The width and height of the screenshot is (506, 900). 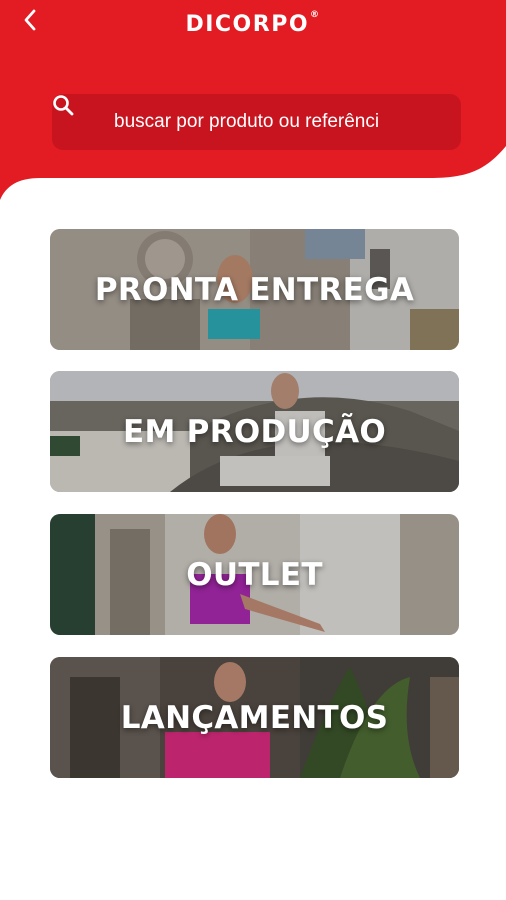 I want to click on brand-logo: DICORPO®, so click(x=253, y=23).